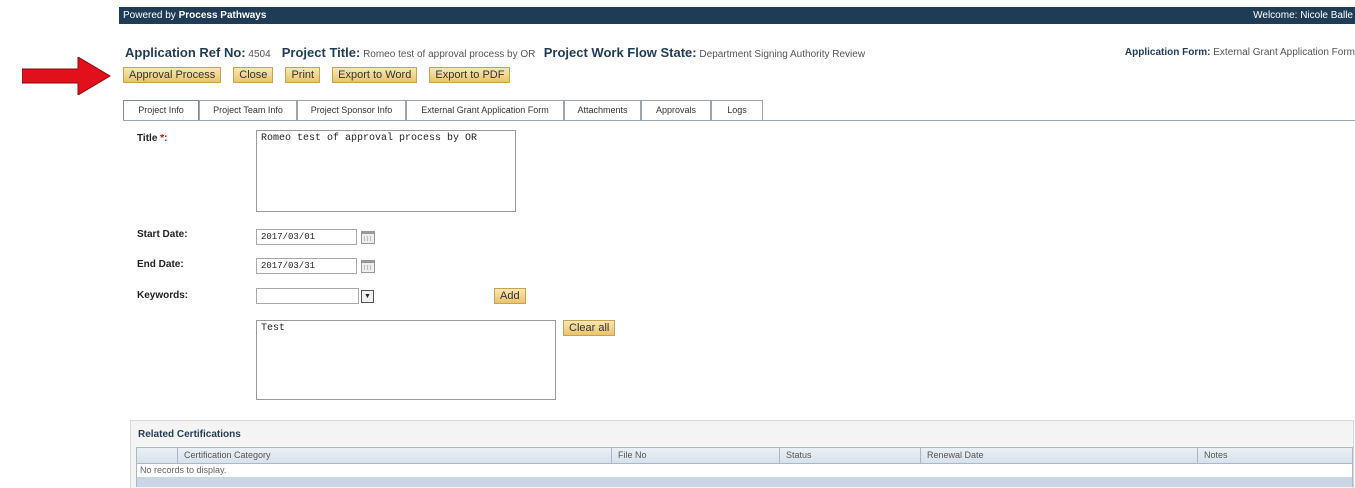  I want to click on brand-name: Process Pathways, so click(222, 15).